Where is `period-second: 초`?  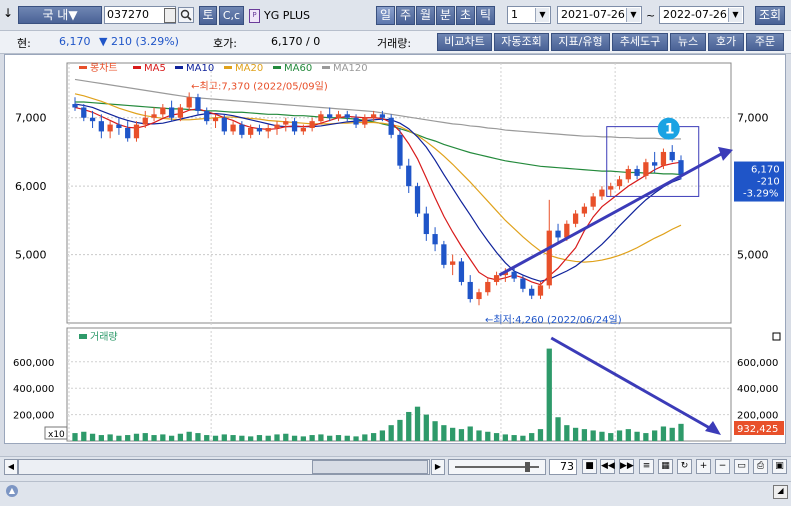 period-second: 초 is located at coordinates (465, 15).